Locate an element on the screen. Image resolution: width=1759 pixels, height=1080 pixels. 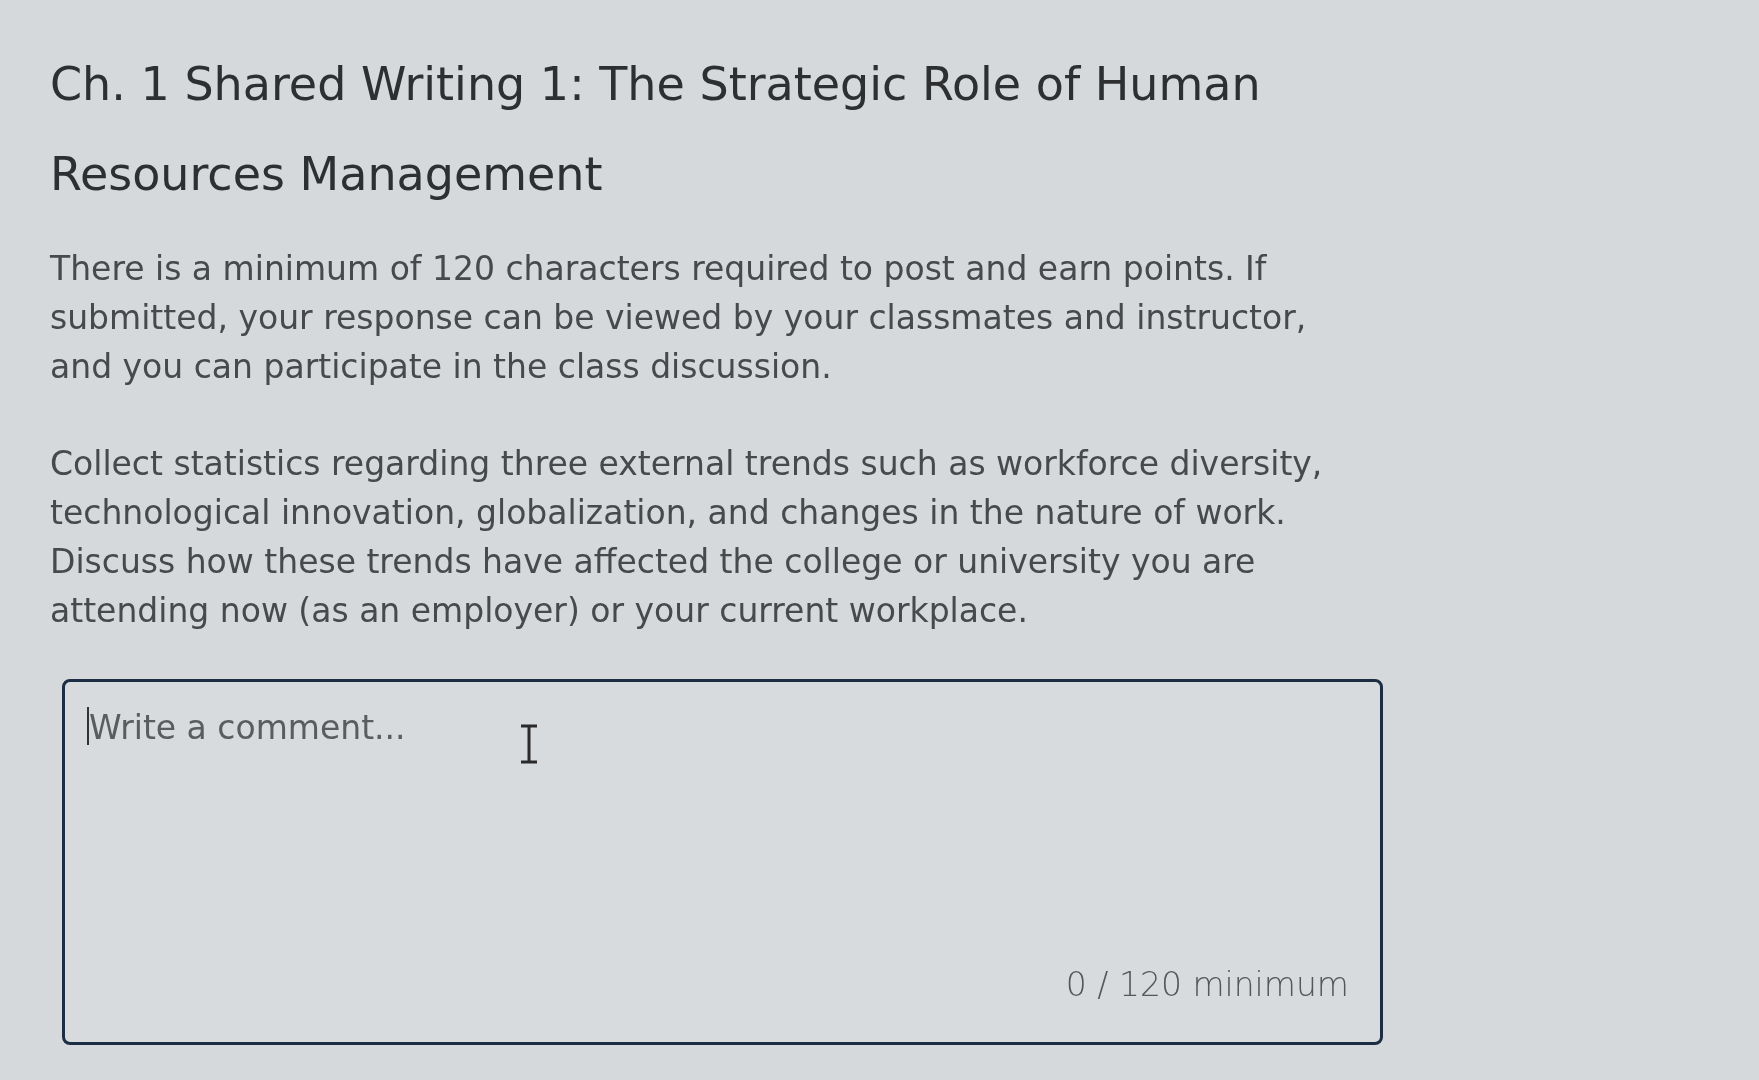
text-cursor-icon is located at coordinates (529, 744).